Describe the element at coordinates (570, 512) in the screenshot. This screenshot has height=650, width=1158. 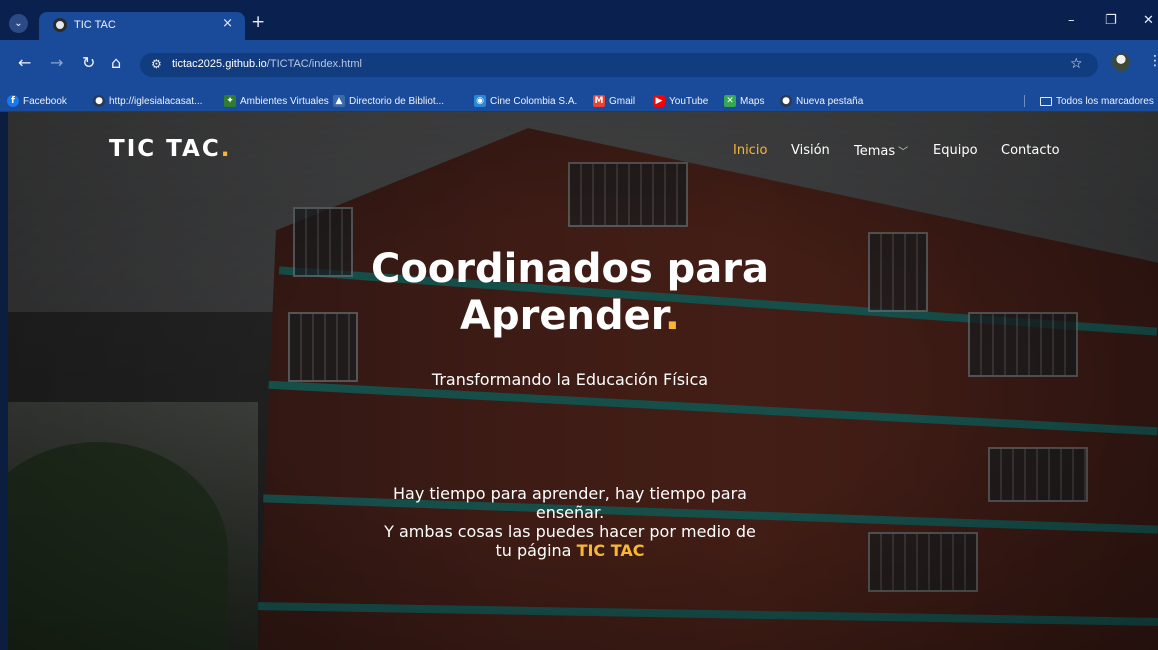
I see `hero-body-line2: enseñar.` at that location.